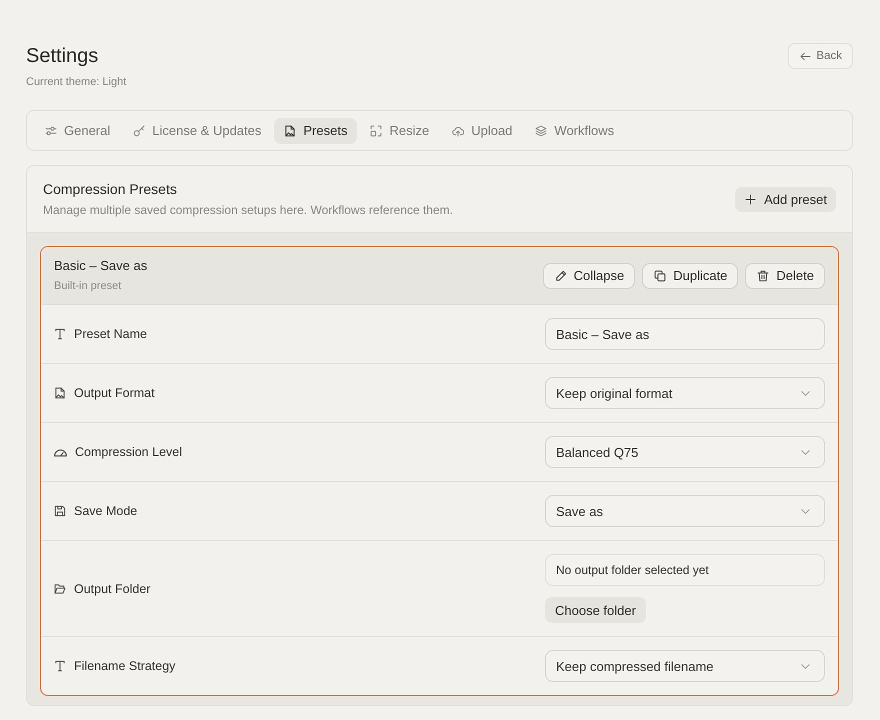  I want to click on add-preset-button: Add preset, so click(785, 199).